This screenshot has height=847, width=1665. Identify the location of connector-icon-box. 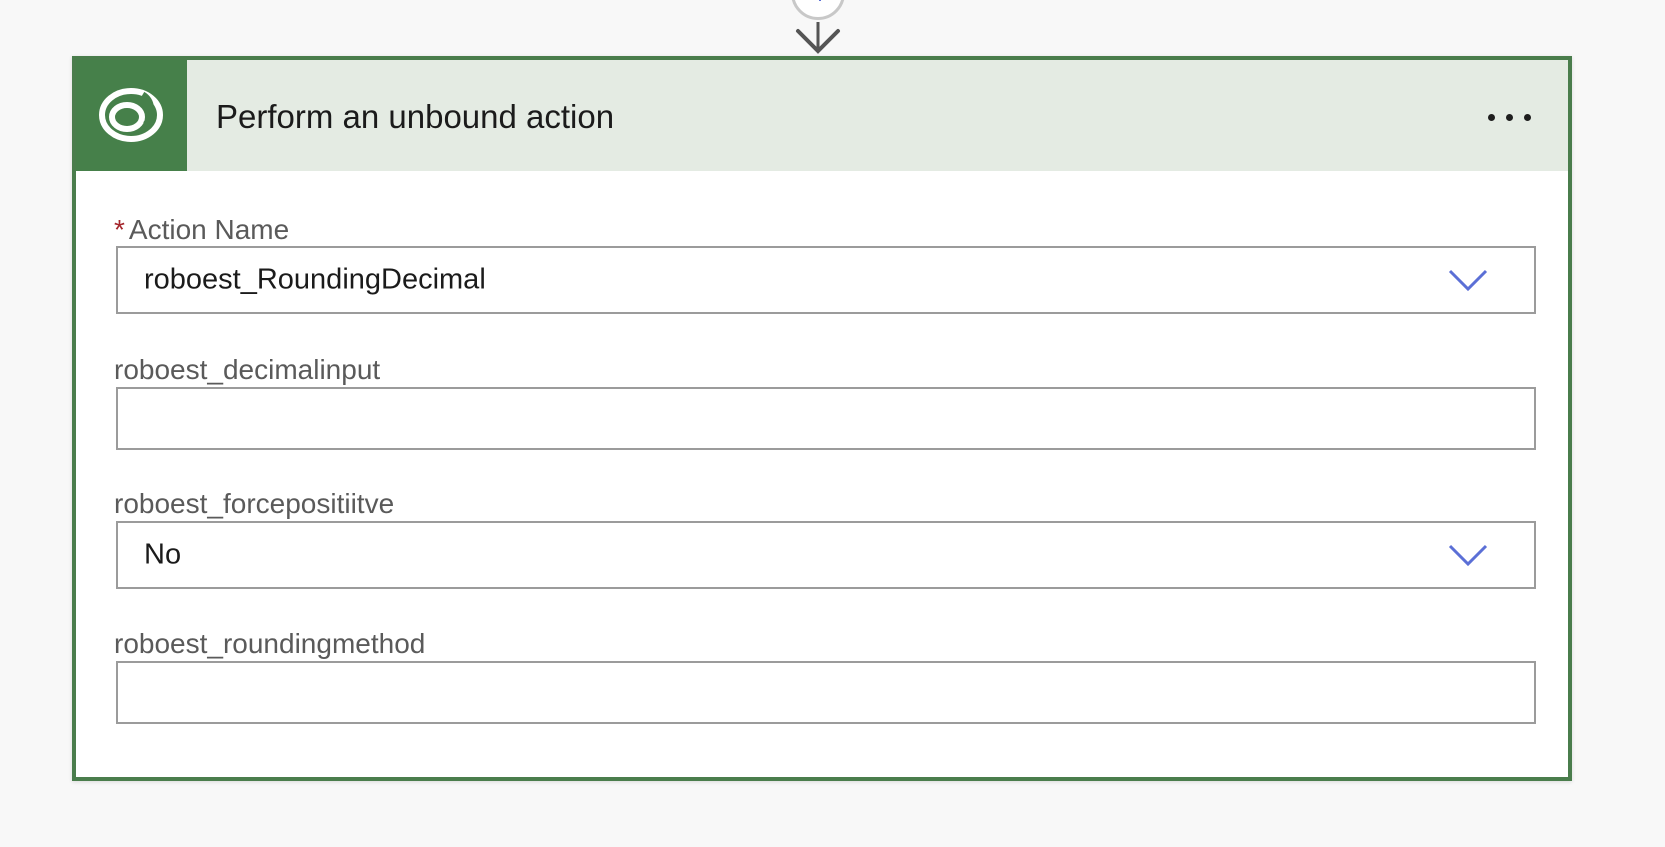
(131, 115).